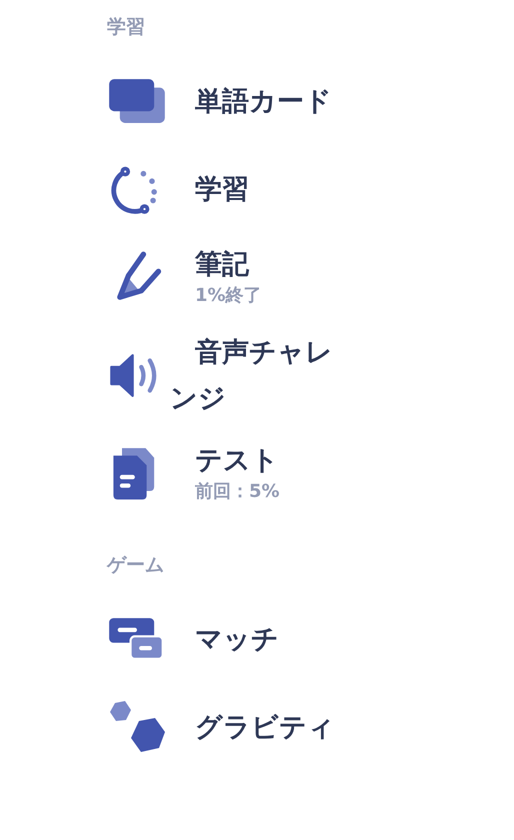 This screenshot has height=840, width=514. I want to click on menu-item-label: グラビティ, so click(265, 728).